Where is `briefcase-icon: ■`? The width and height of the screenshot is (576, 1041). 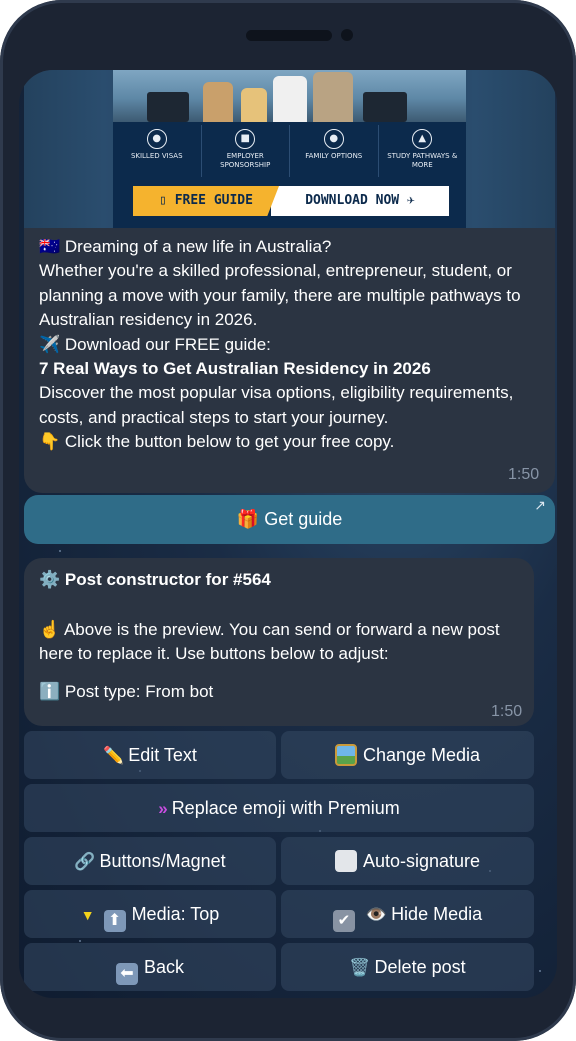
briefcase-icon: ■ is located at coordinates (245, 139).